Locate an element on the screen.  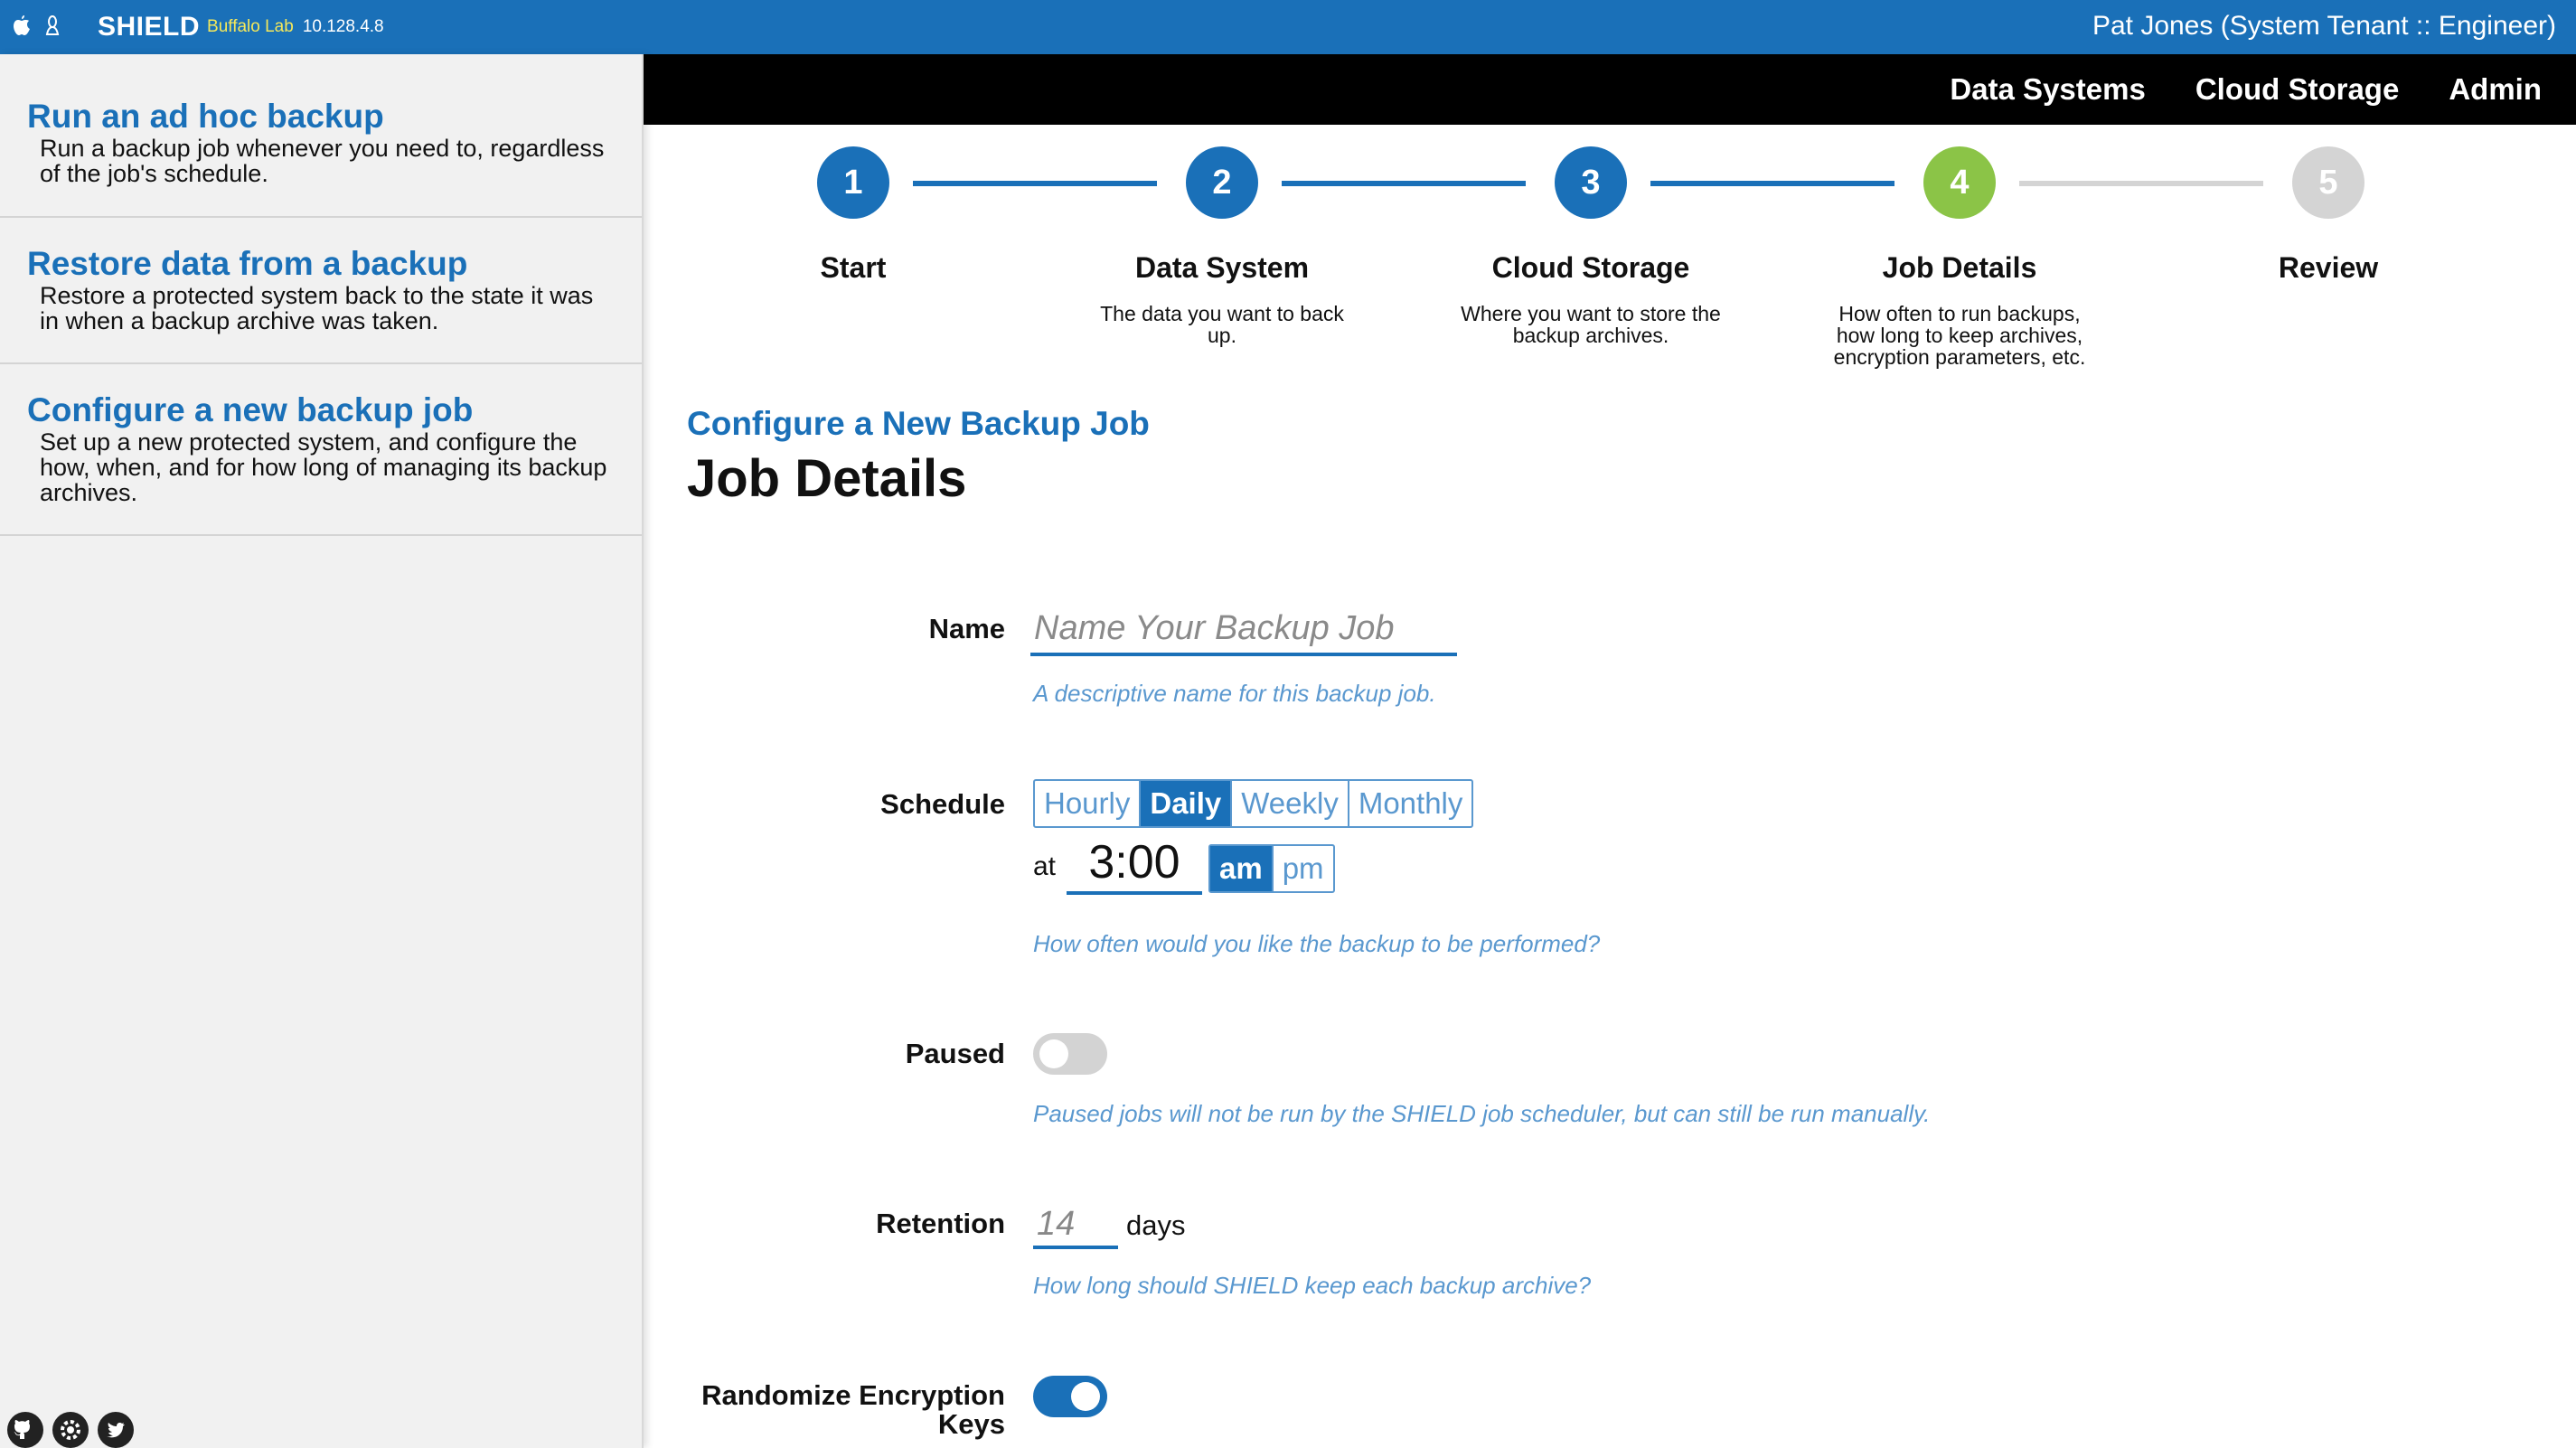
step-title: Job Details is located at coordinates (1959, 267).